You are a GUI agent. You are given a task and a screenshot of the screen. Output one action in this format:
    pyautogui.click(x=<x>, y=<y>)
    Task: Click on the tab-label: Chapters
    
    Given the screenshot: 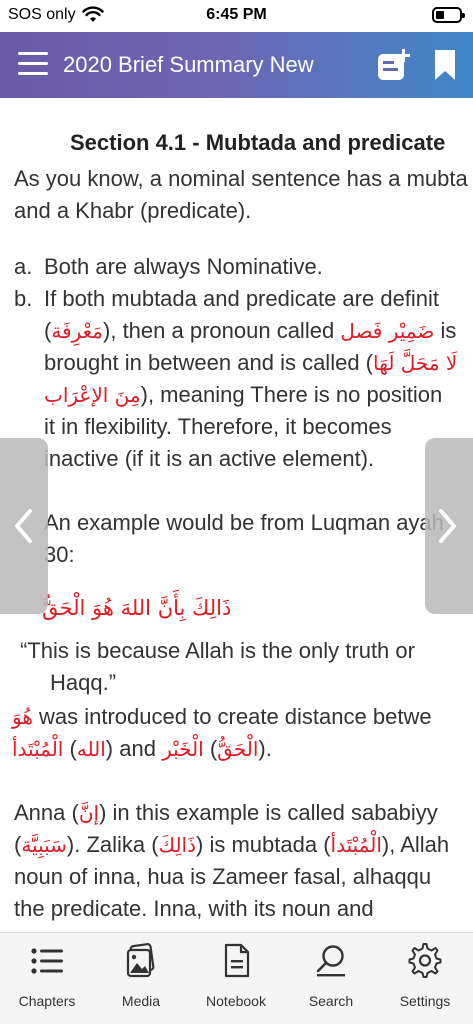 What is the action you would take?
    pyautogui.click(x=47, y=1001)
    